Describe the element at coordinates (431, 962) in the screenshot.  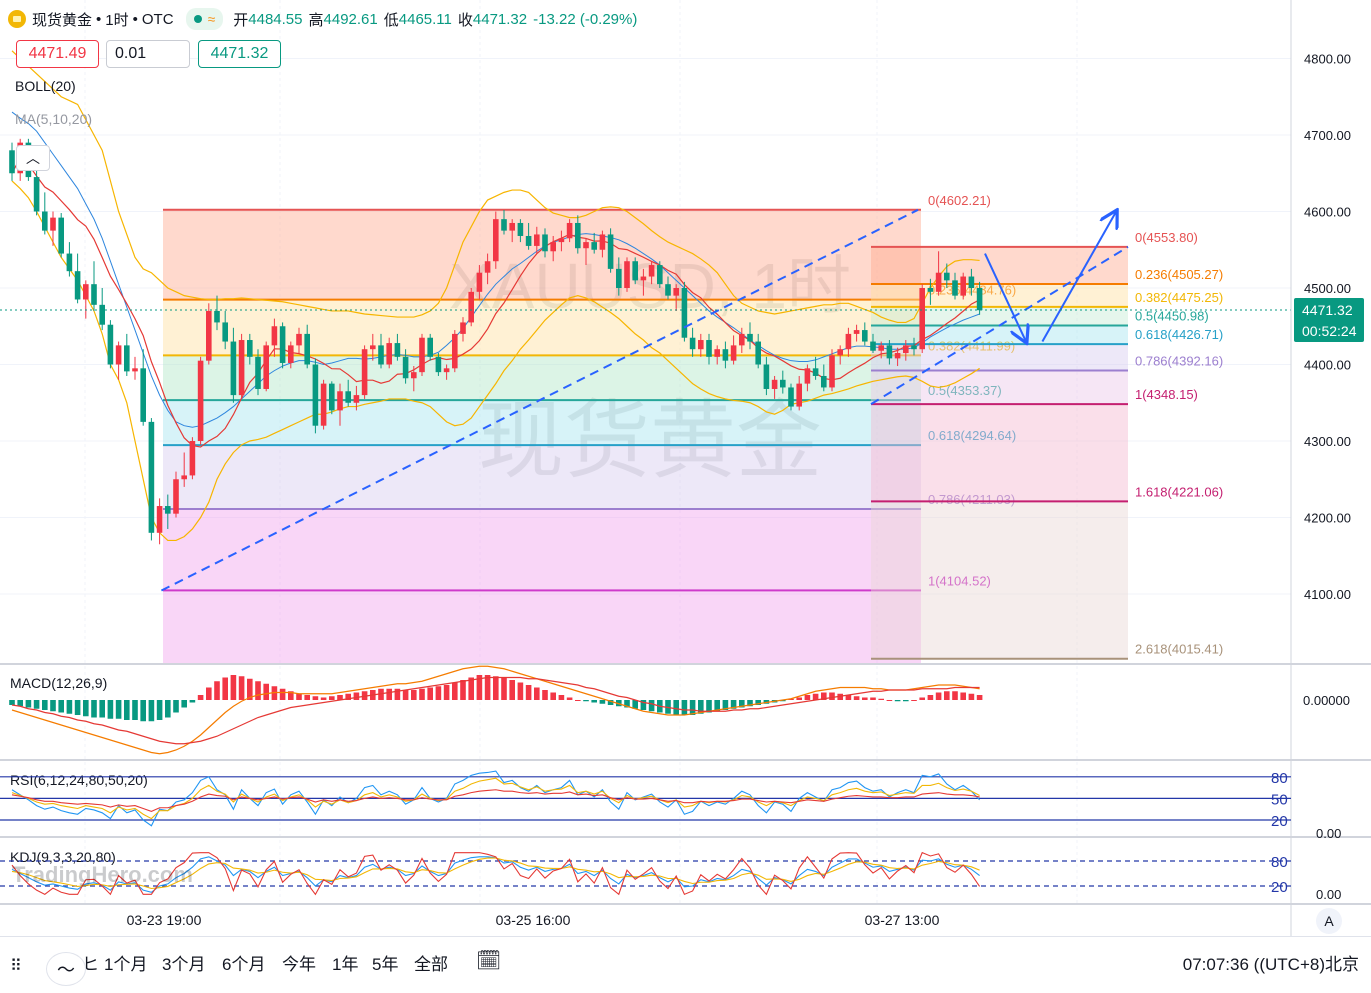
I see `period-button: 全部` at that location.